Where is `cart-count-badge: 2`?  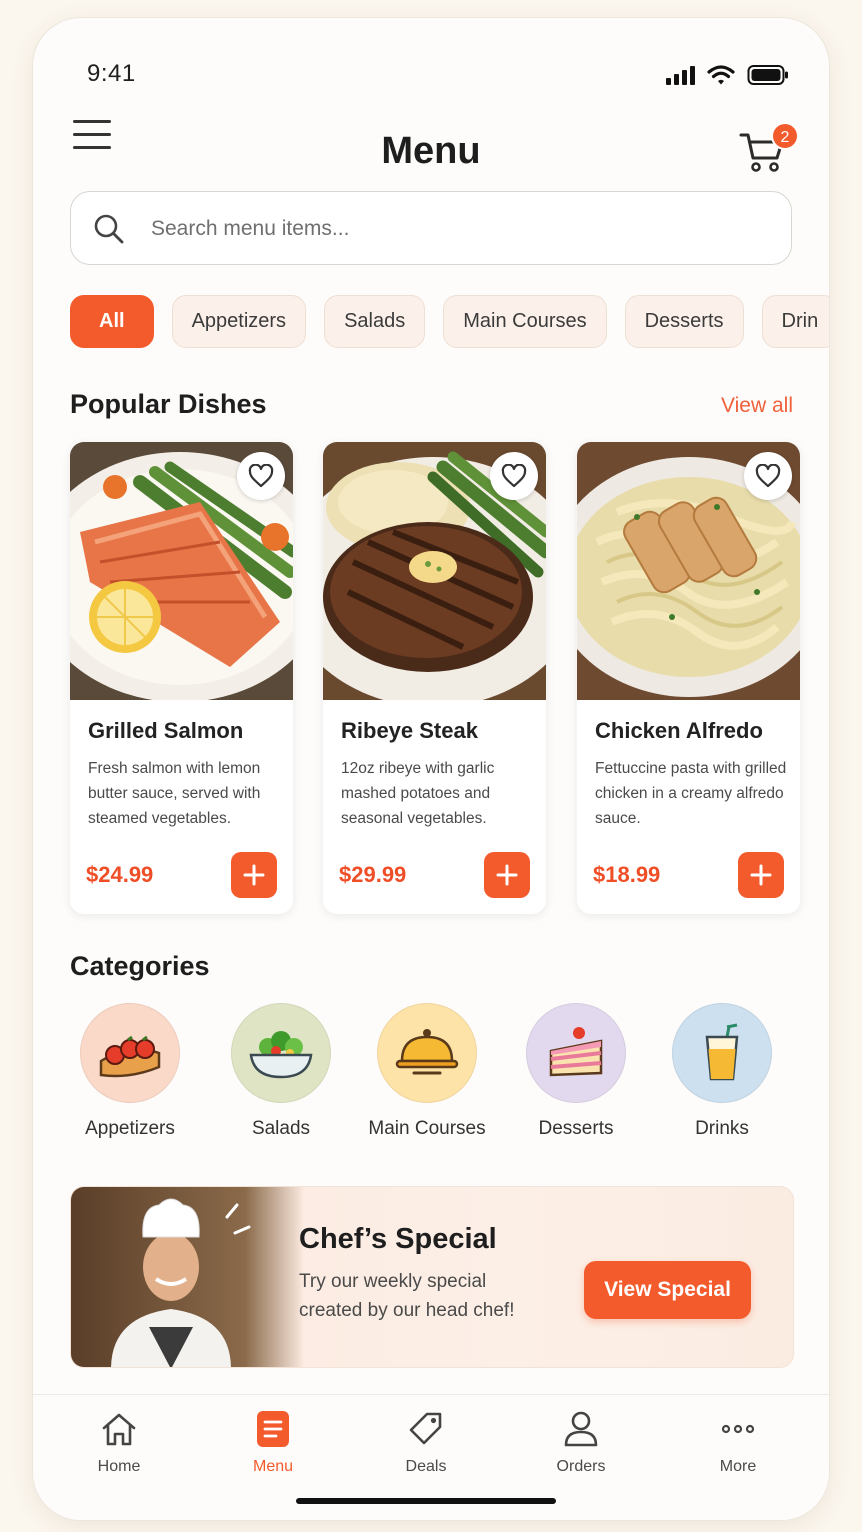 cart-count-badge: 2 is located at coordinates (785, 136).